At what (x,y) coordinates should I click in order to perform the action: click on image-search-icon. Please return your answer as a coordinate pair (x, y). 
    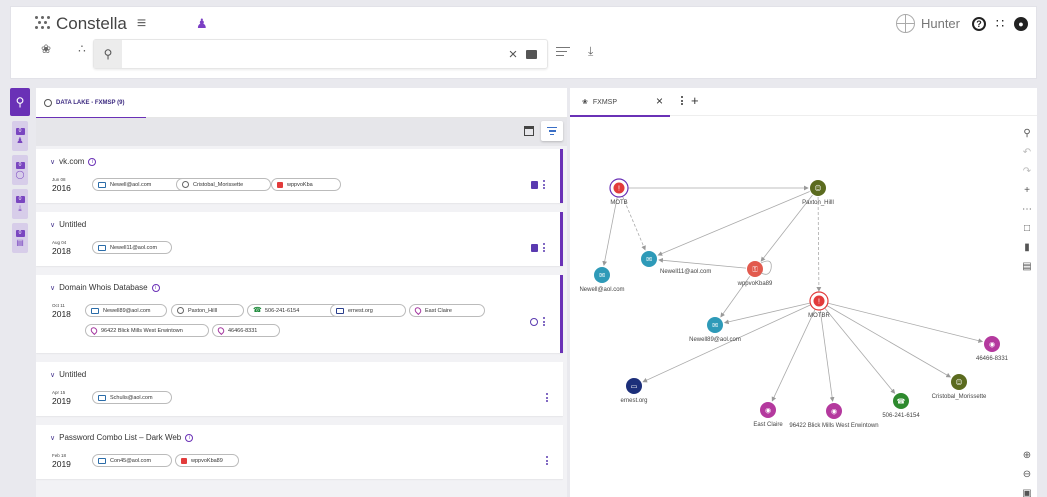
    Looking at the image, I should click on (531, 54).